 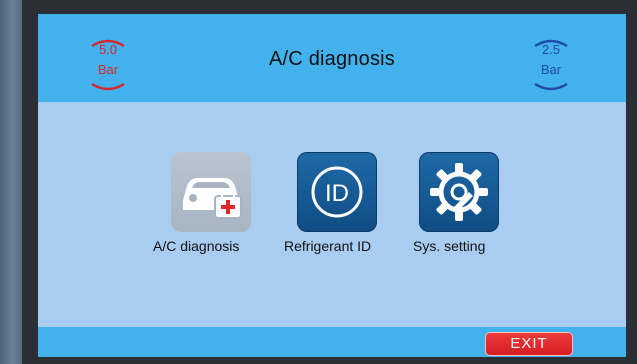 I want to click on svg-text: ID, so click(x=337, y=193).